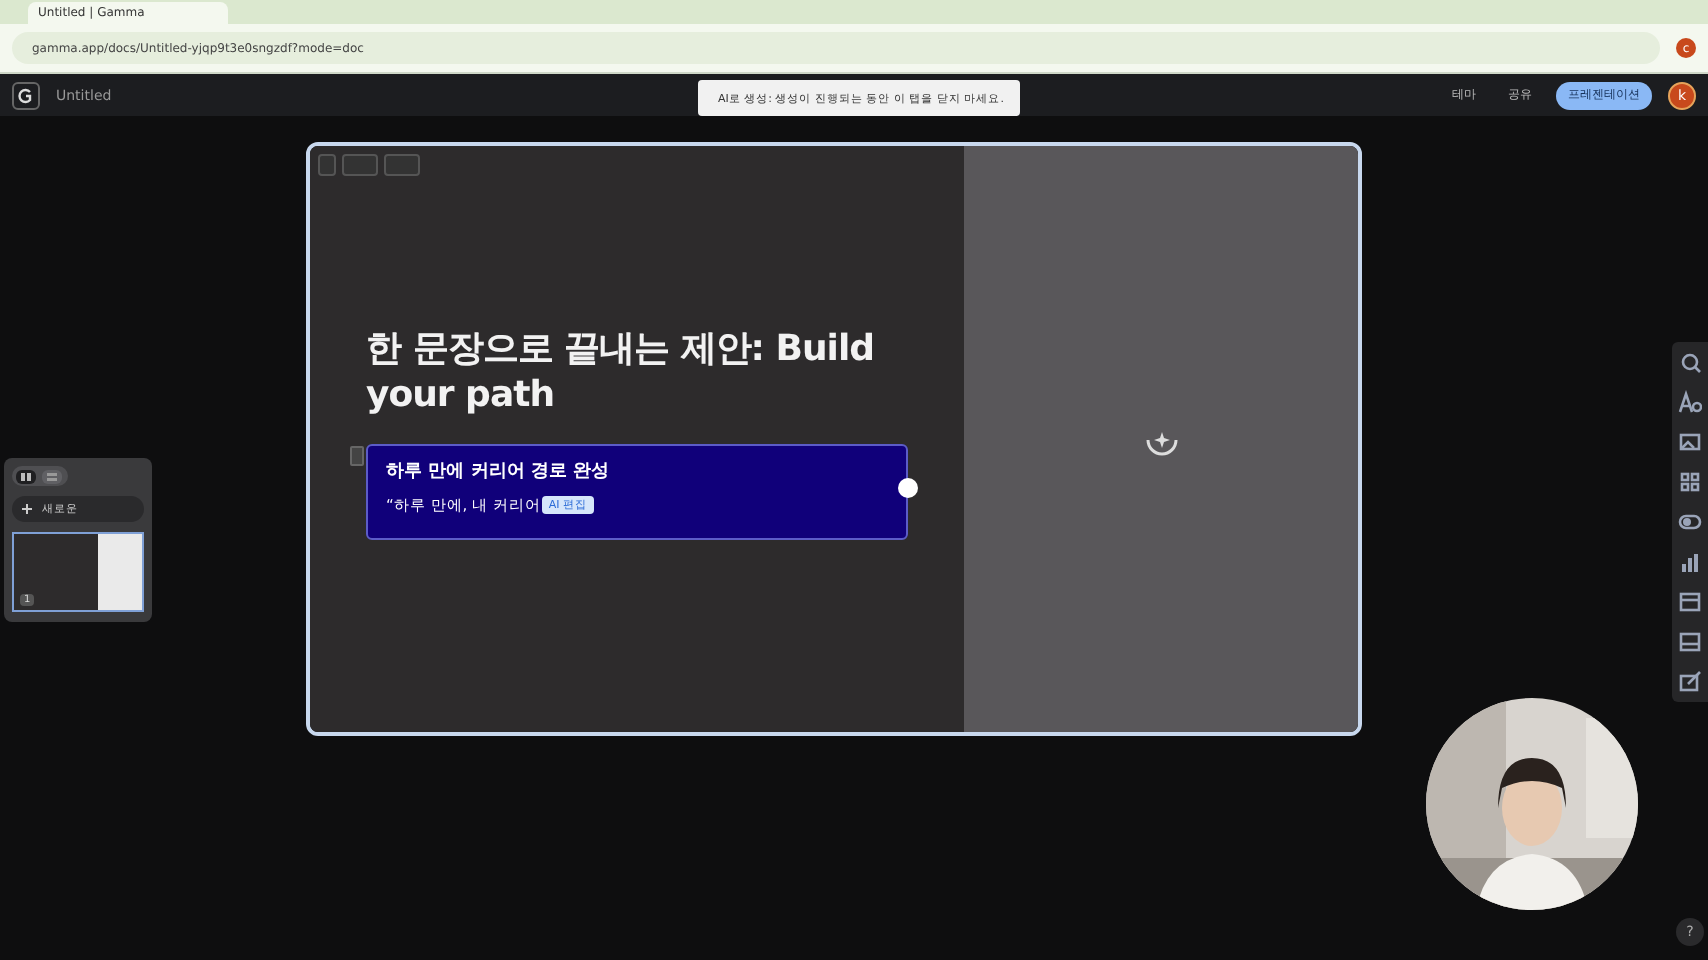 The image size is (1708, 960). What do you see at coordinates (1690, 442) in the screenshot?
I see `image-icon` at bounding box center [1690, 442].